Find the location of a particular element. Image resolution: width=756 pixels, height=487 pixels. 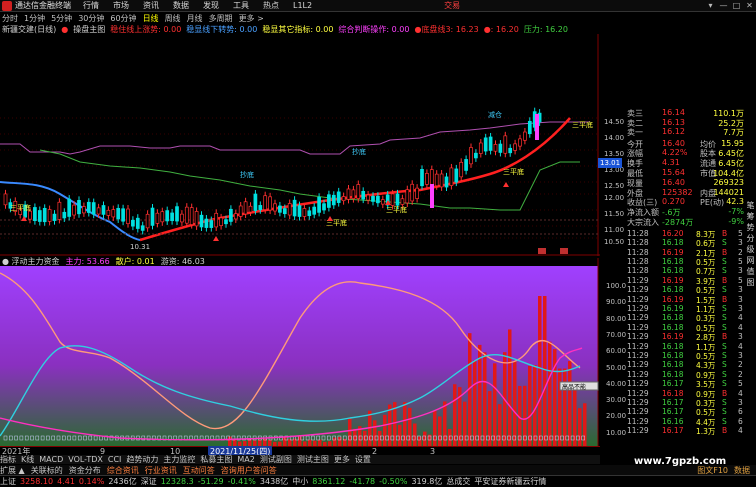

period-tab-multi: 多周期 is located at coordinates (221, 18).